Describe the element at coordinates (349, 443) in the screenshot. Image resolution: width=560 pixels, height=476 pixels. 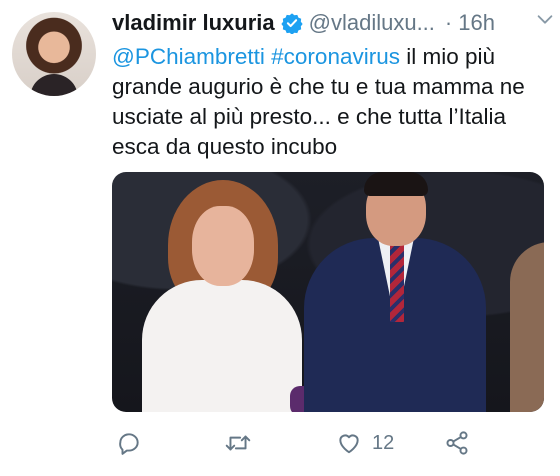
I see `heart-icon` at that location.